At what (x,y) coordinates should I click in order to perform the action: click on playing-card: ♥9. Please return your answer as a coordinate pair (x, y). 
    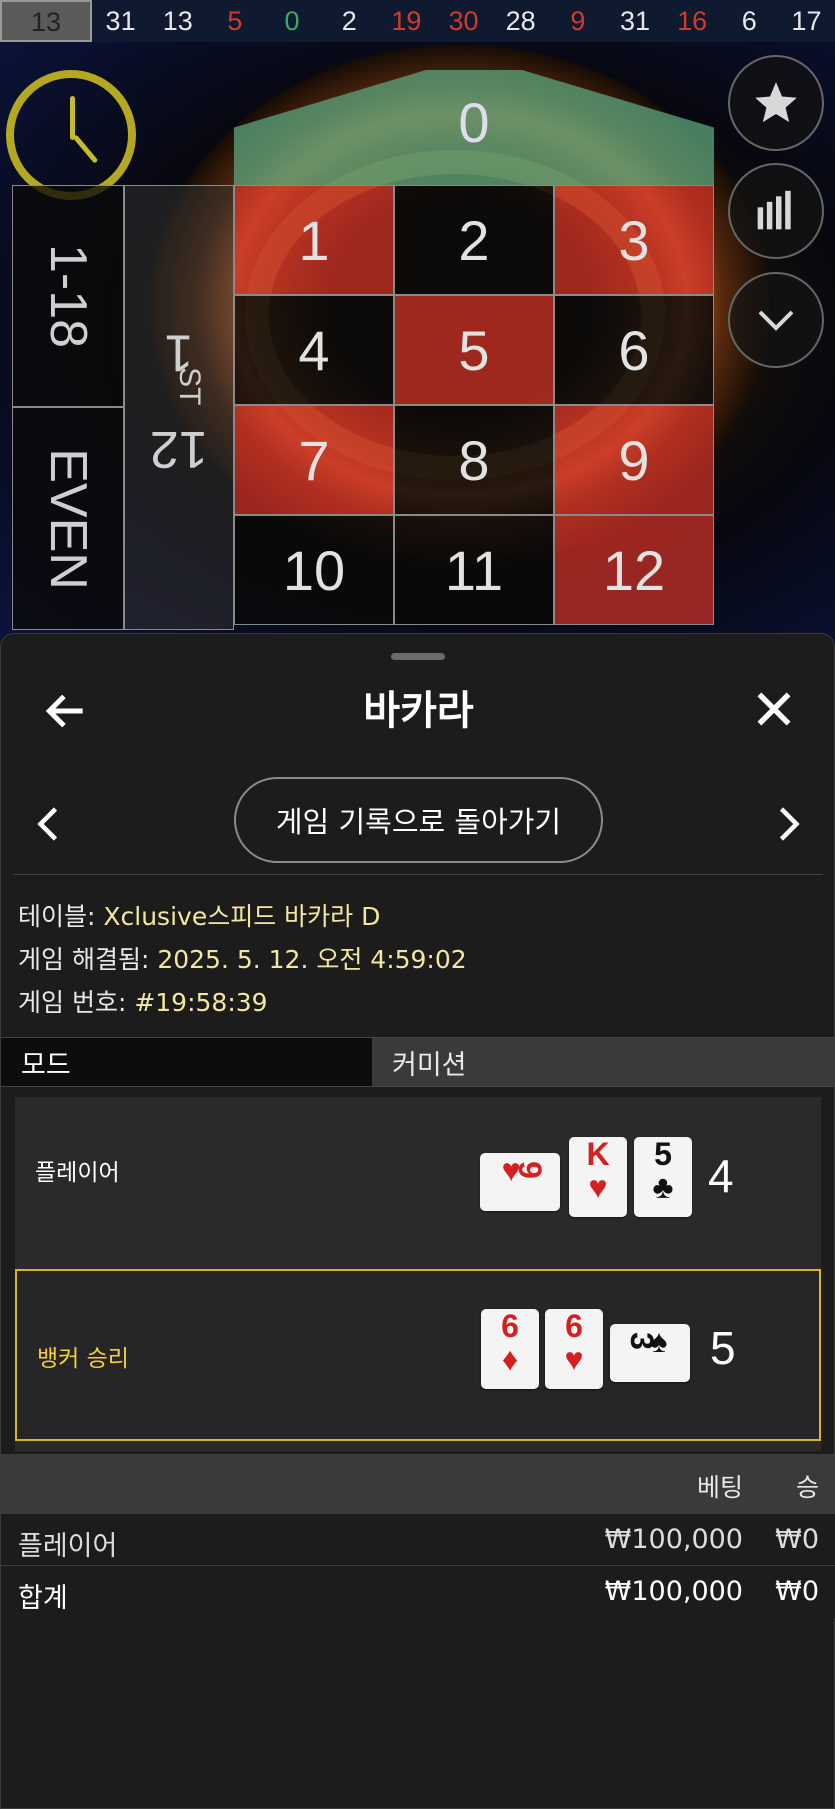
    Looking at the image, I should click on (520, 1182).